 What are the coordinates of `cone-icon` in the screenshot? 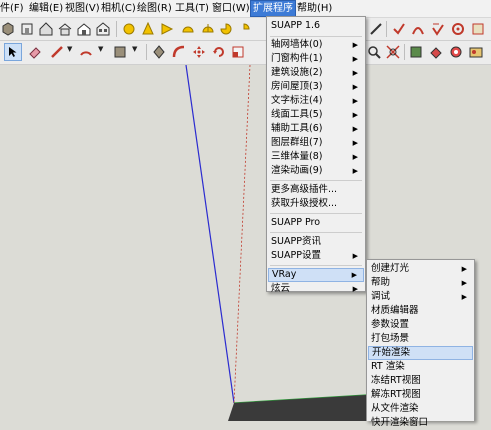 It's located at (148, 29).